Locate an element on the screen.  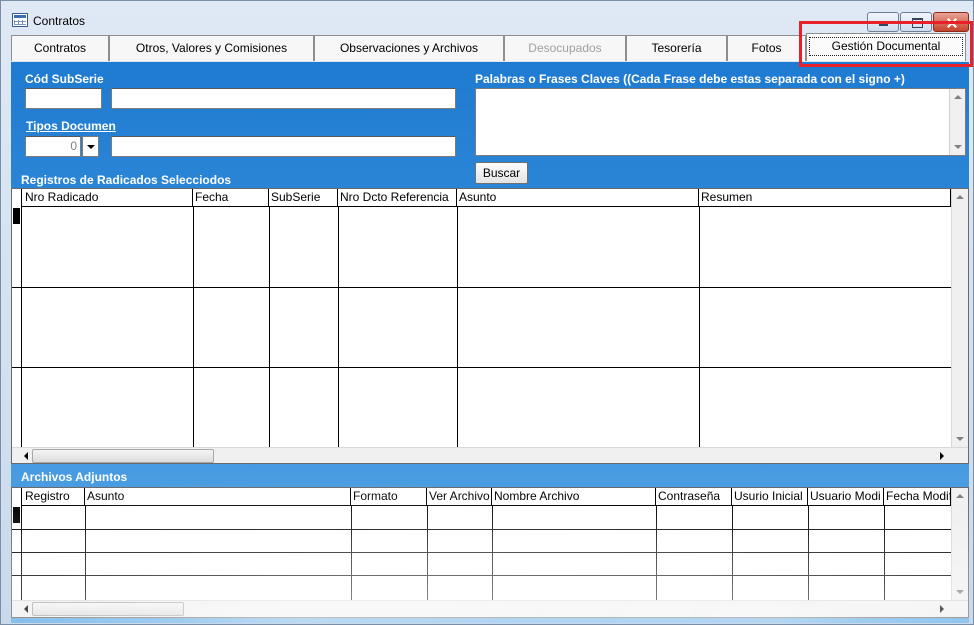
tipos-documen-dropdown is located at coordinates (90, 146).